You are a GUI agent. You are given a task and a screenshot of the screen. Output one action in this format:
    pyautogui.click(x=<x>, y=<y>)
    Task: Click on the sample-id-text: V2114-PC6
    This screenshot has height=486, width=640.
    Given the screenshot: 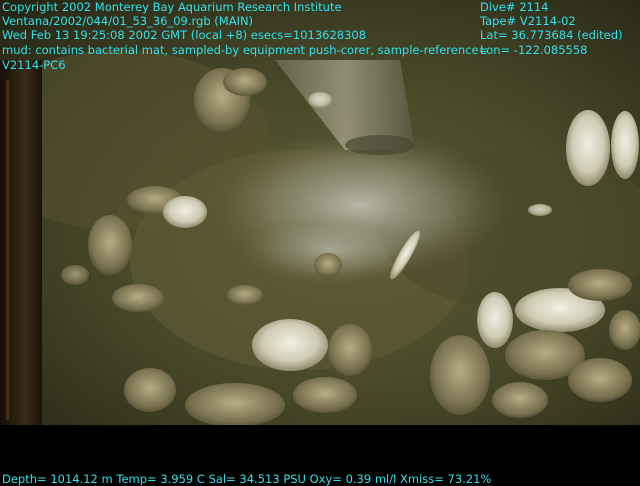 What is the action you would take?
    pyautogui.click(x=34, y=65)
    